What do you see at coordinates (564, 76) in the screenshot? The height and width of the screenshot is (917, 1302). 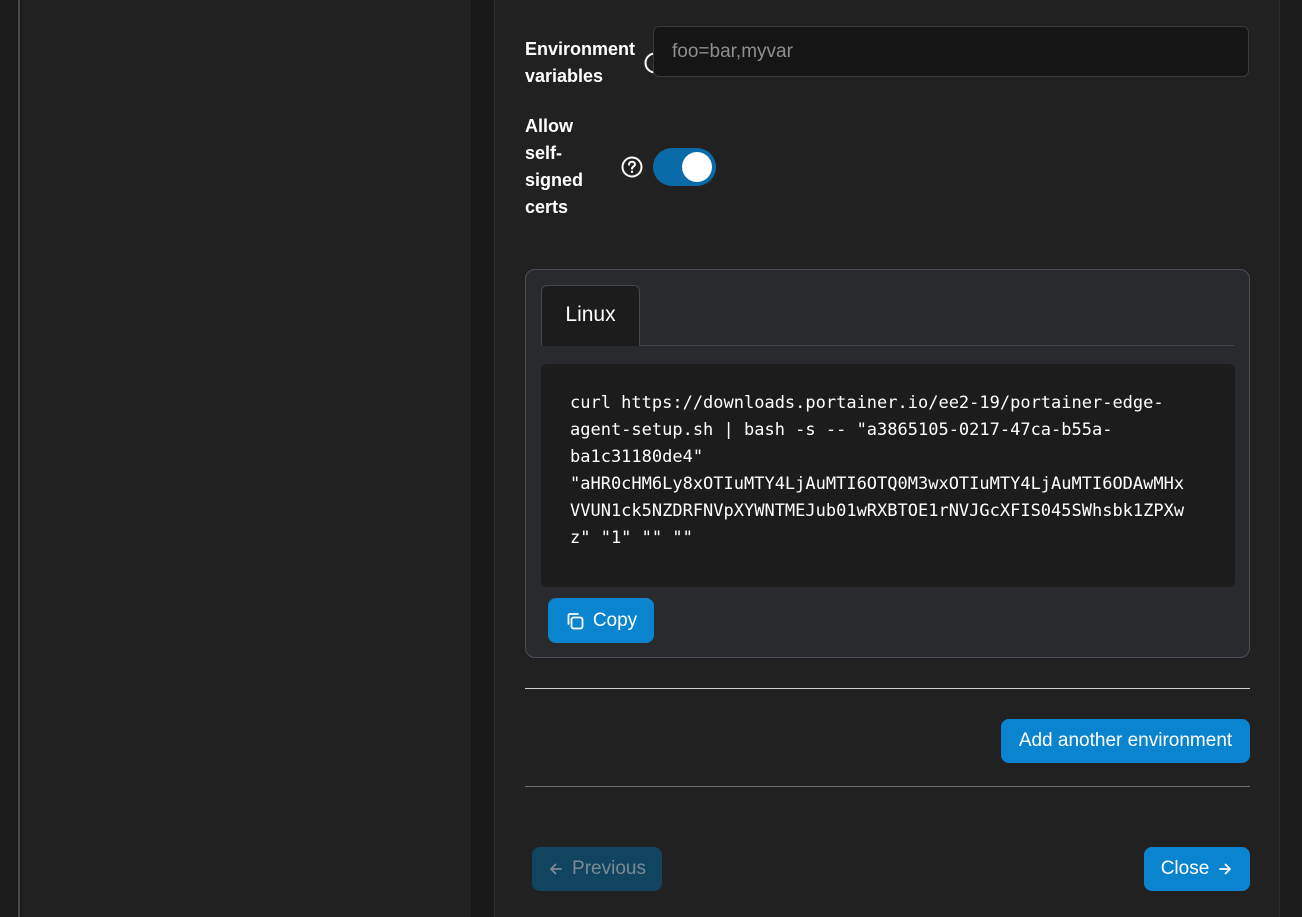 I see `env-vars-label-line: variables` at bounding box center [564, 76].